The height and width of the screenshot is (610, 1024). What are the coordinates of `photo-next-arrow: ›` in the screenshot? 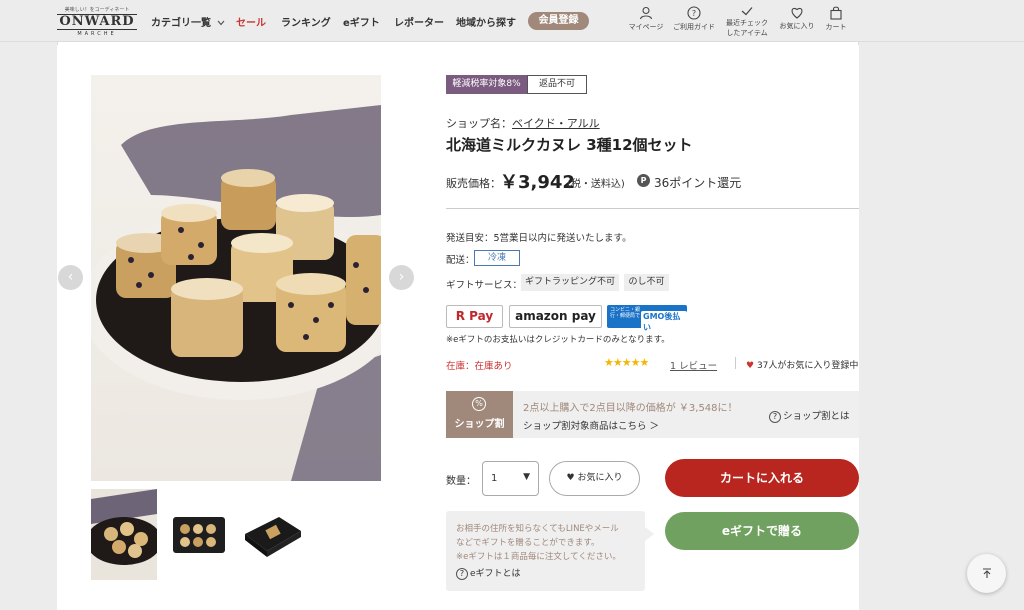 It's located at (401, 277).